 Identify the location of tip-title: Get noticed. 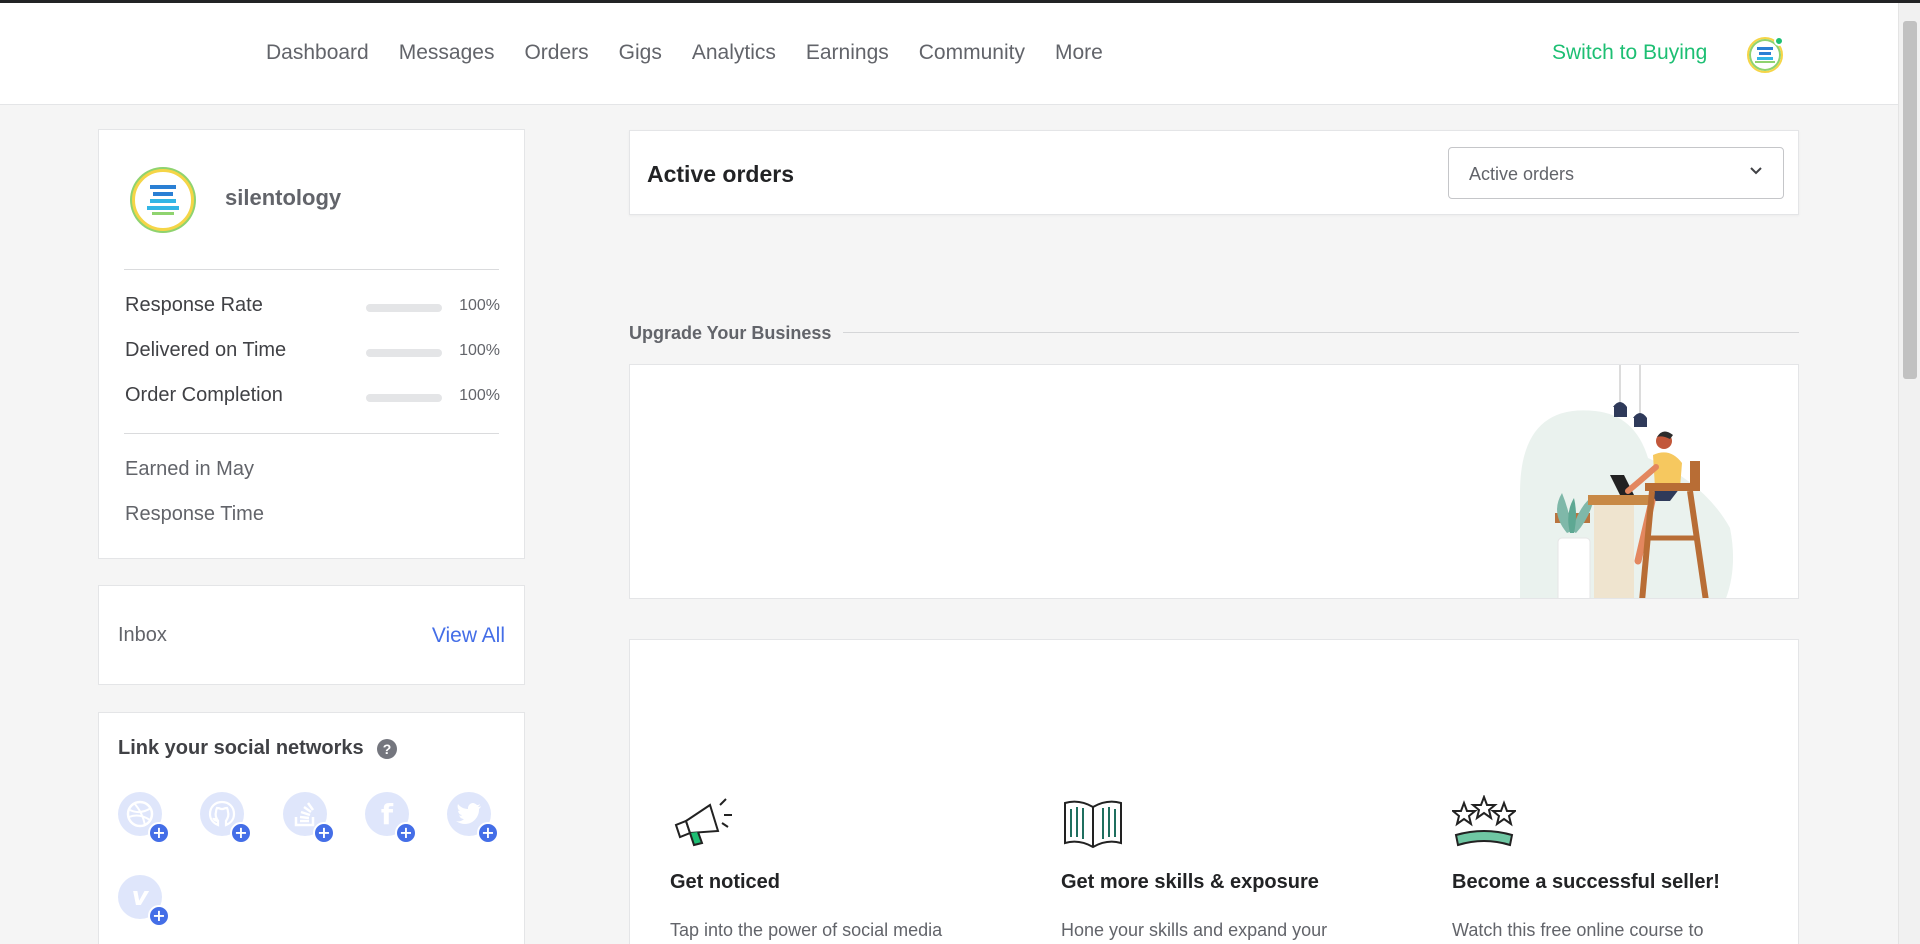
(725, 882).